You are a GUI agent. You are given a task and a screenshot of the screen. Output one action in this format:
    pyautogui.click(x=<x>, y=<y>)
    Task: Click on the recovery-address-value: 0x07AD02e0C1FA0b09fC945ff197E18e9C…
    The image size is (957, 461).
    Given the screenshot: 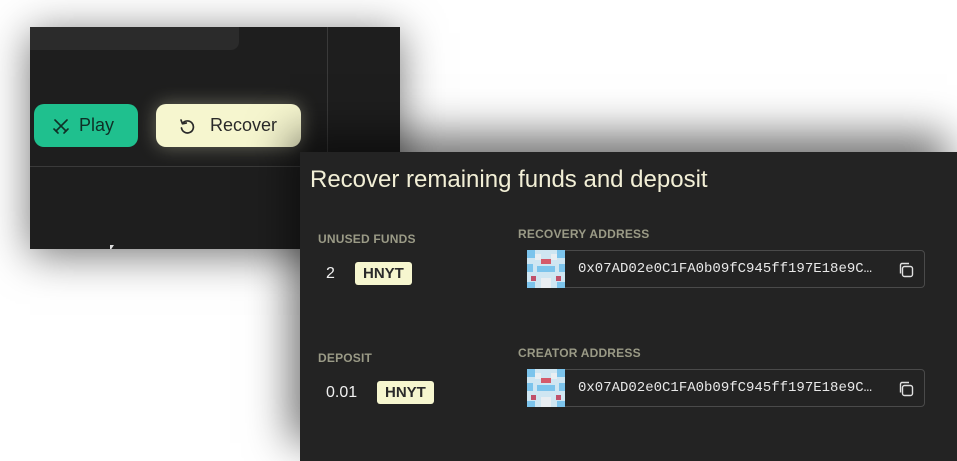 What is the action you would take?
    pyautogui.click(x=725, y=269)
    